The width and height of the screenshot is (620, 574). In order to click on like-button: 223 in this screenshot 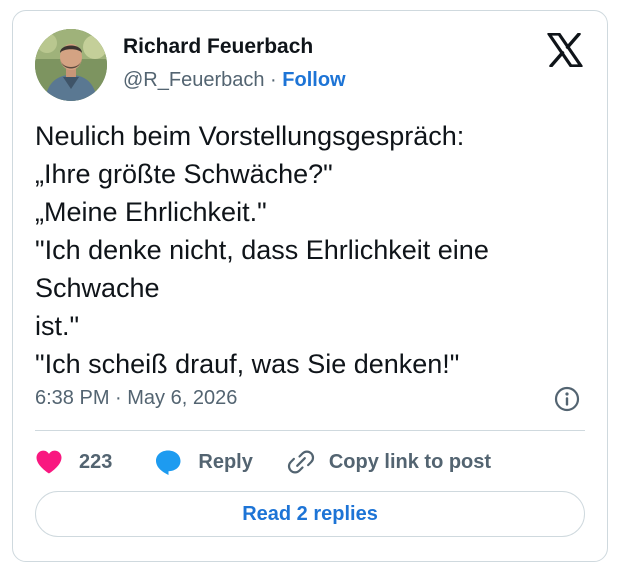, I will do `click(73, 462)`.